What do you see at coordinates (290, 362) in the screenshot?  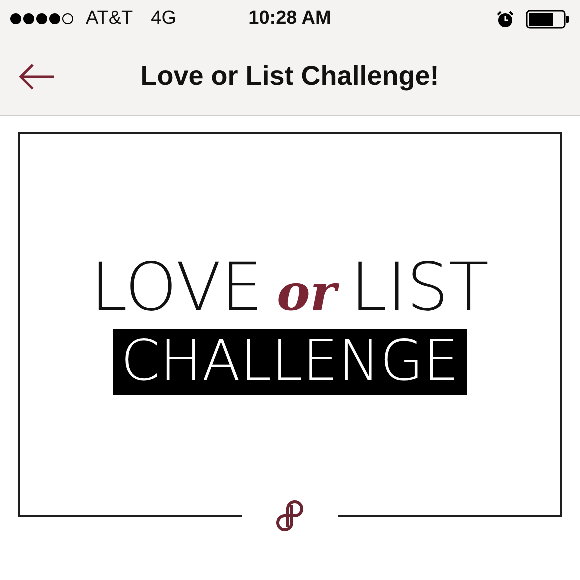 I see `banner-heading: CHALLENGE` at bounding box center [290, 362].